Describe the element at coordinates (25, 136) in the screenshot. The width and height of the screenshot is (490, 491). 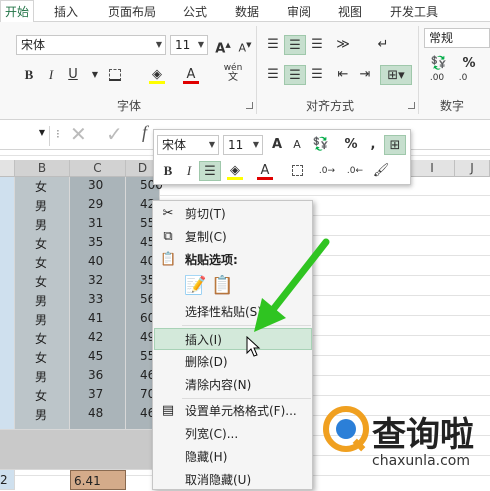
I see `name-box: ▼` at that location.